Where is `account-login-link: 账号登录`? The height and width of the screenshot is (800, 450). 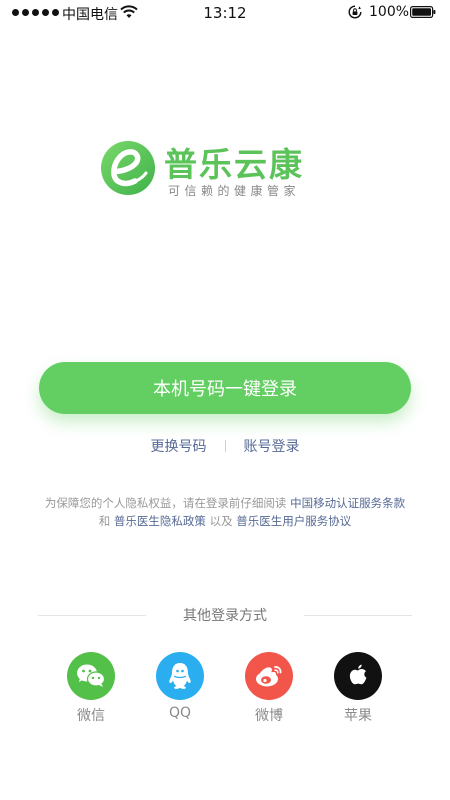
account-login-link: 账号登录 is located at coordinates (272, 446).